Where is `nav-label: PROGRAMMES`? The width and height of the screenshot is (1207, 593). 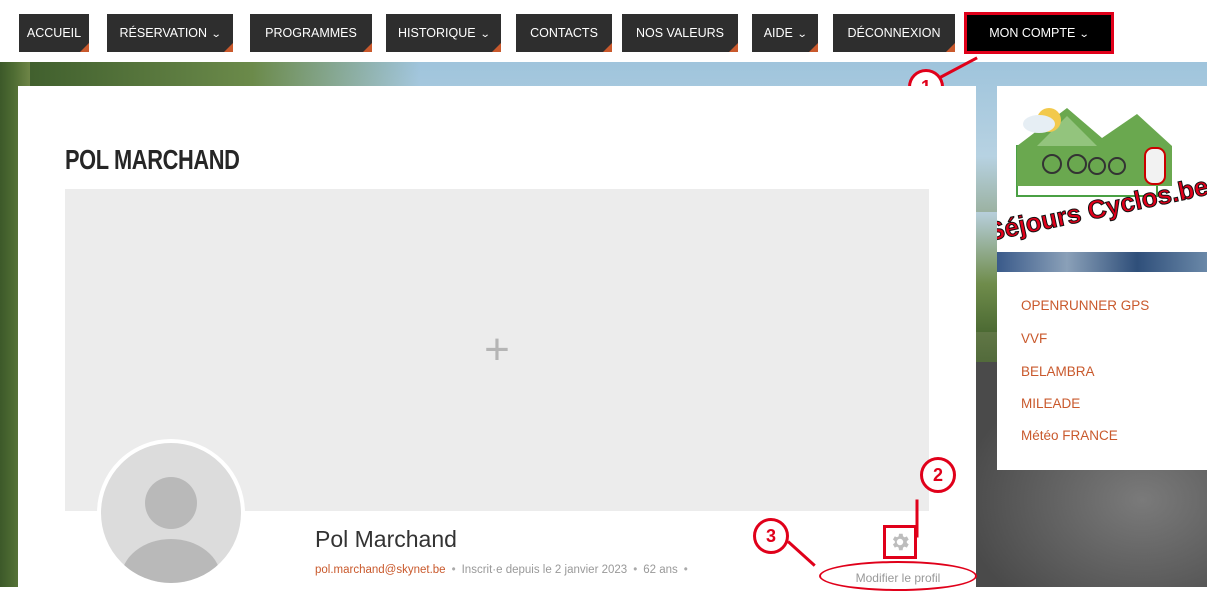 nav-label: PROGRAMMES is located at coordinates (311, 33).